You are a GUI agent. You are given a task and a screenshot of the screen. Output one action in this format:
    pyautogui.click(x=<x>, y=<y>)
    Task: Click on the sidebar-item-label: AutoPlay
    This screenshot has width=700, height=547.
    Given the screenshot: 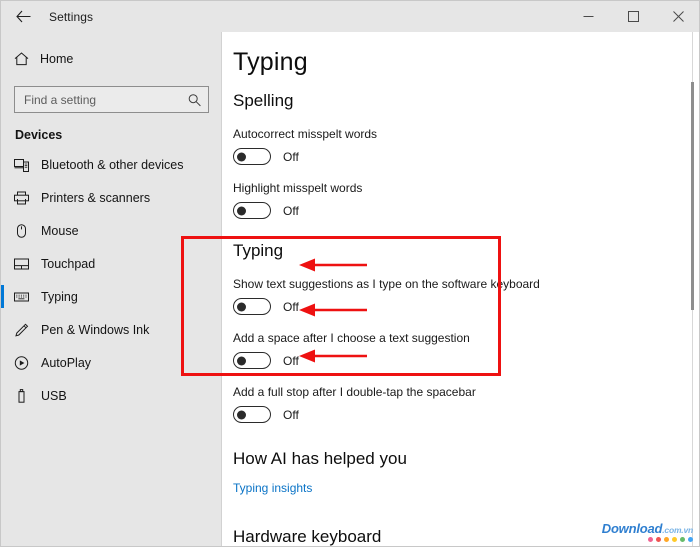 What is the action you would take?
    pyautogui.click(x=66, y=362)
    